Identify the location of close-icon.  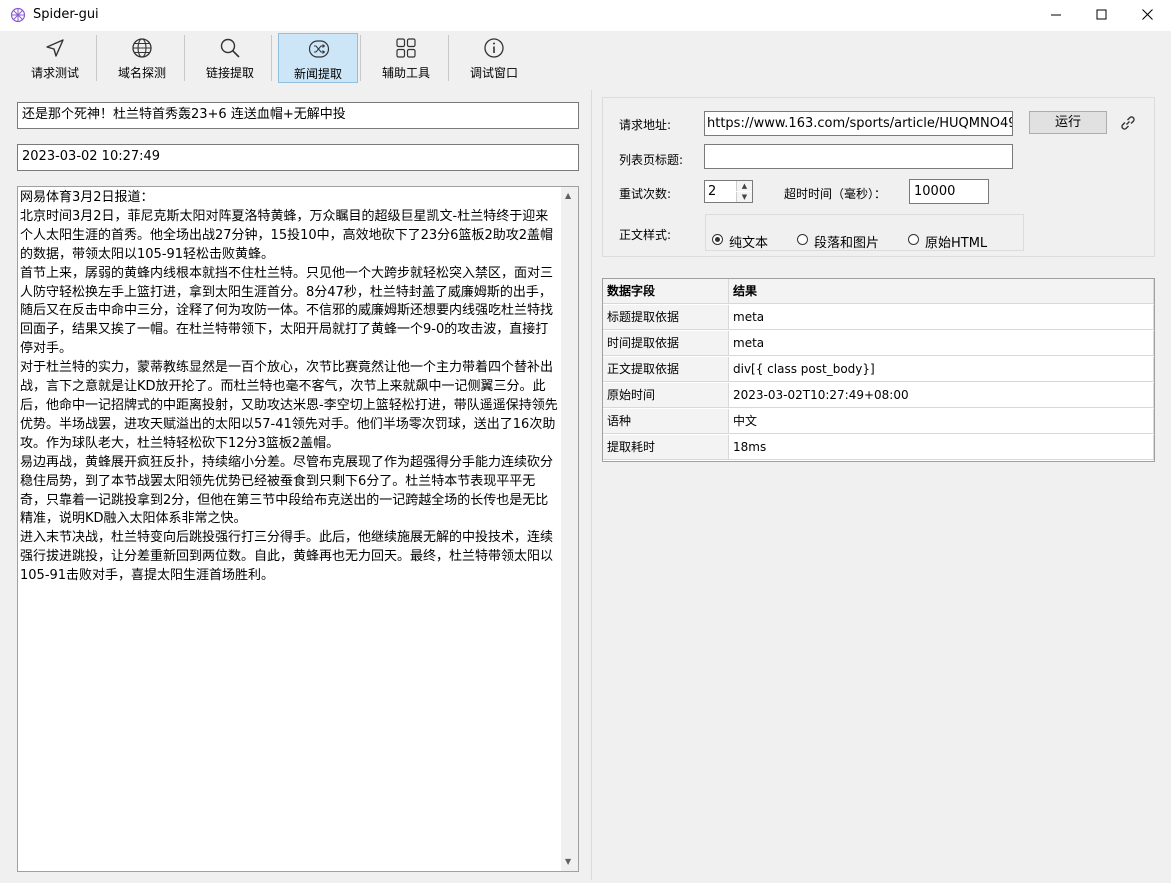
(1147, 14).